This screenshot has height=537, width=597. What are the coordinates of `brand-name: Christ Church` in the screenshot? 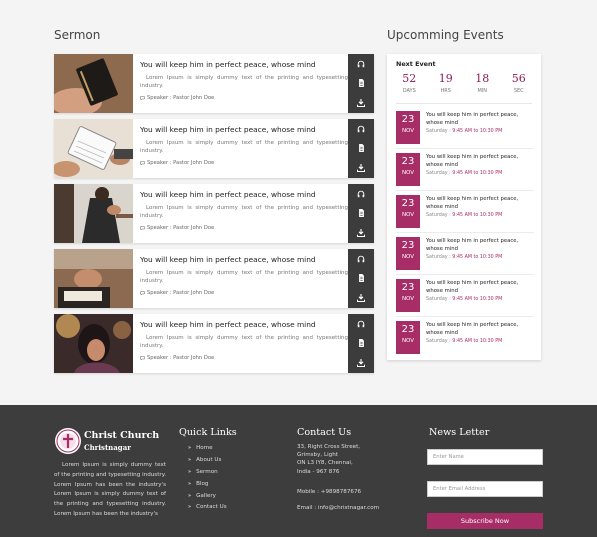 It's located at (121, 435).